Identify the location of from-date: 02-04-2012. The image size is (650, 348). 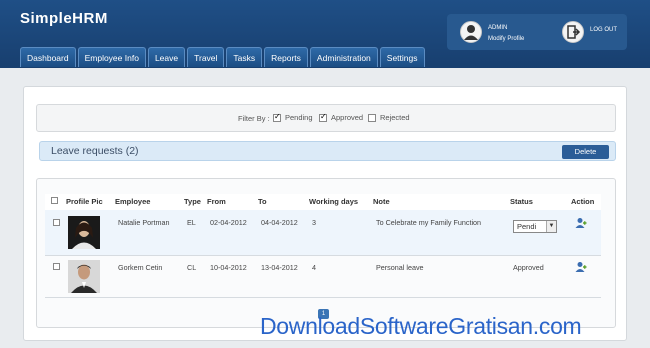
(228, 222).